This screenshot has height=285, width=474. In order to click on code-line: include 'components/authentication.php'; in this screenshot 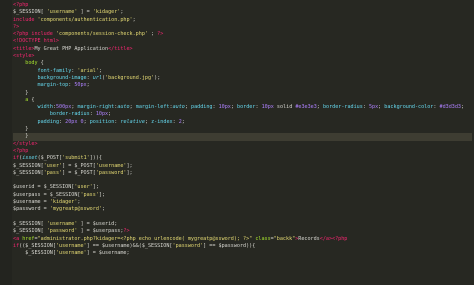, I will do `click(242, 20)`.